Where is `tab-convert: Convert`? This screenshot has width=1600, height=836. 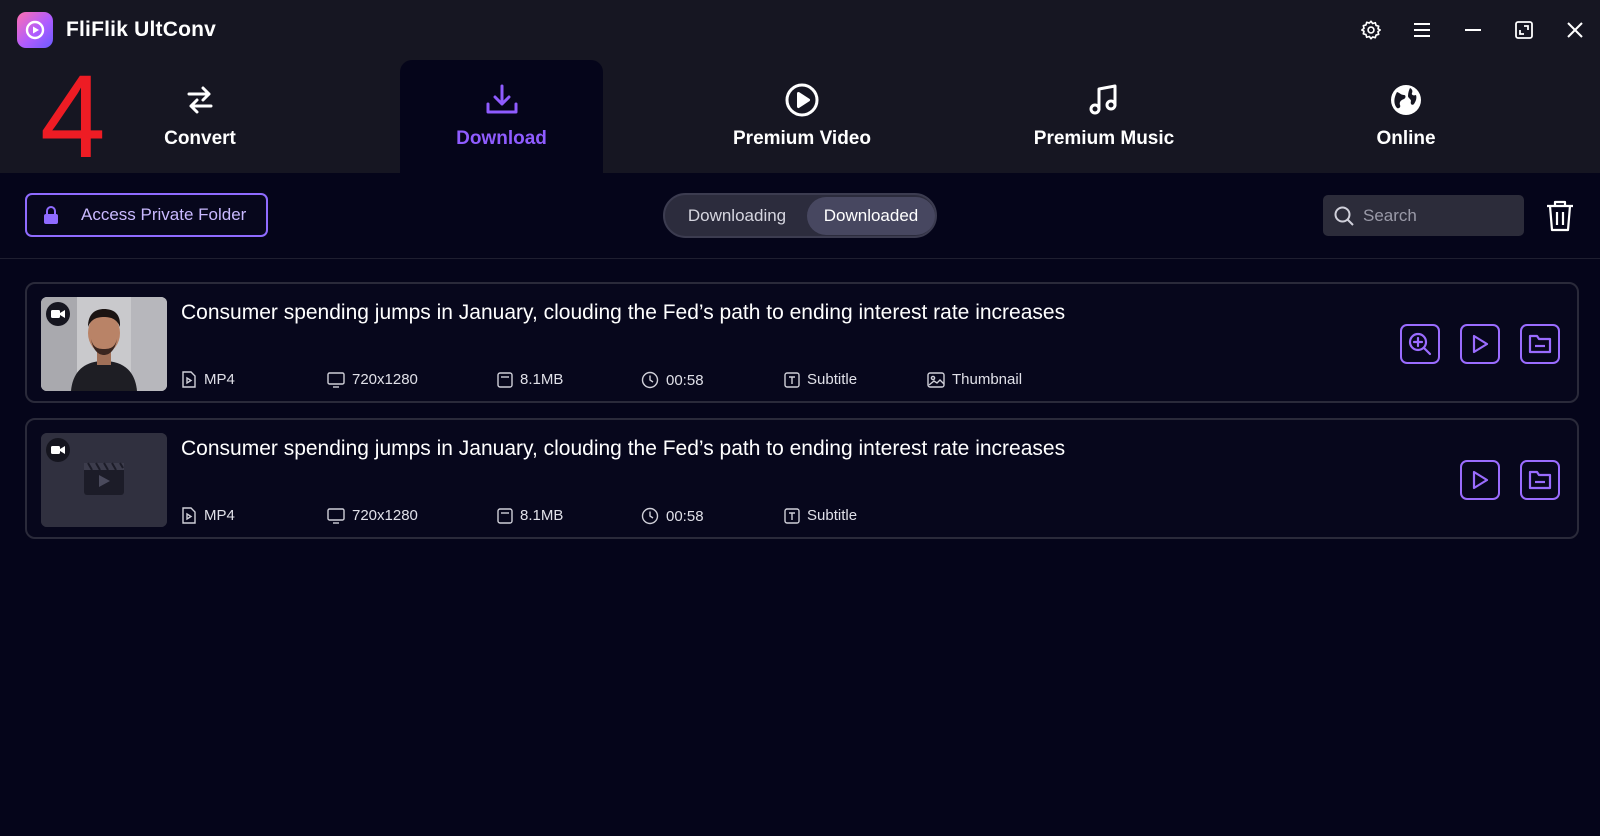
tab-convert: Convert is located at coordinates (200, 116).